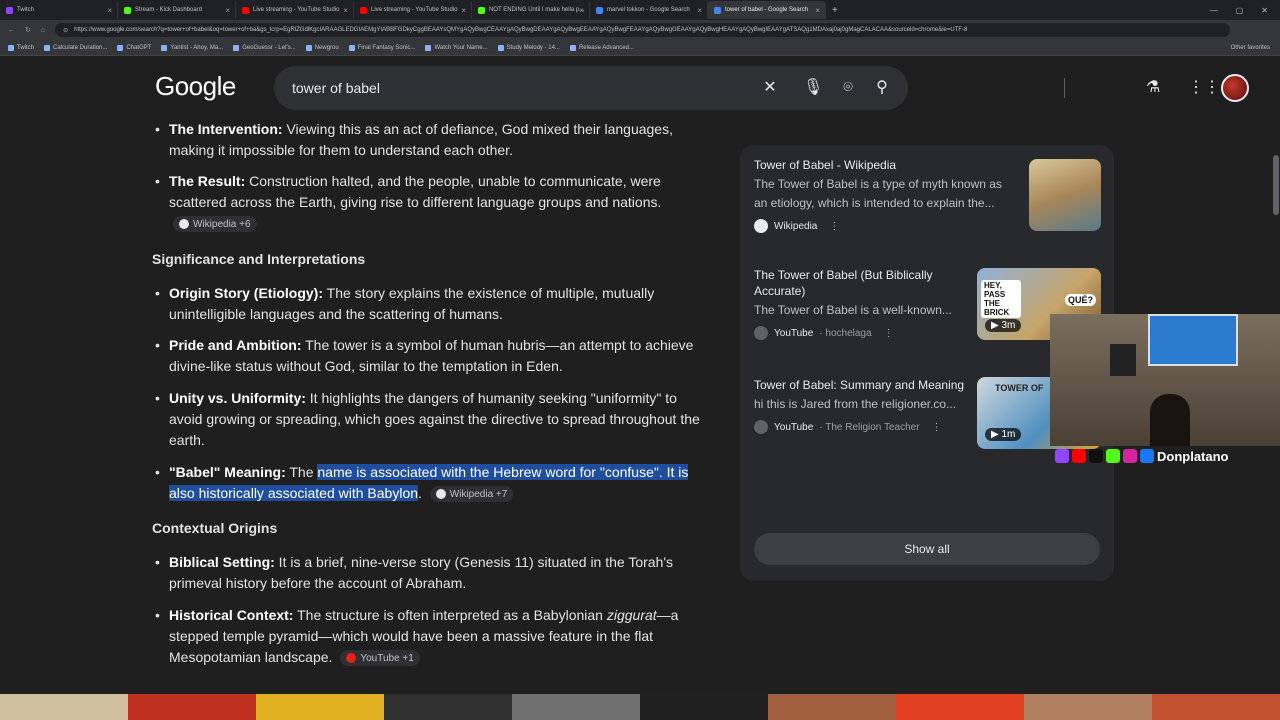 The height and width of the screenshot is (720, 1280). Describe the element at coordinates (1255, 48) in the screenshot. I see `other-favorites: Other favorites` at that location.